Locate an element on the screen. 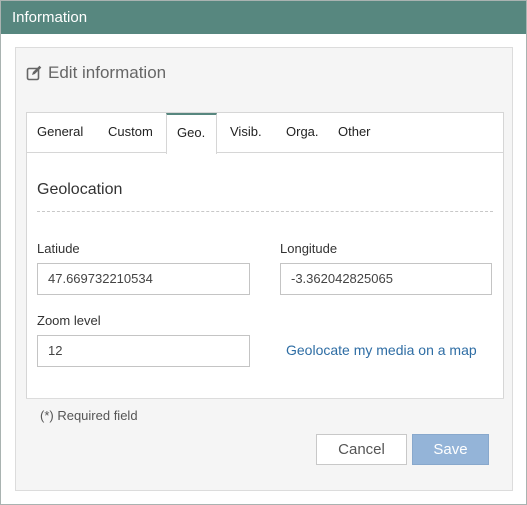 Image resolution: width=527 pixels, height=505 pixels. window-title: Information is located at coordinates (263, 17).